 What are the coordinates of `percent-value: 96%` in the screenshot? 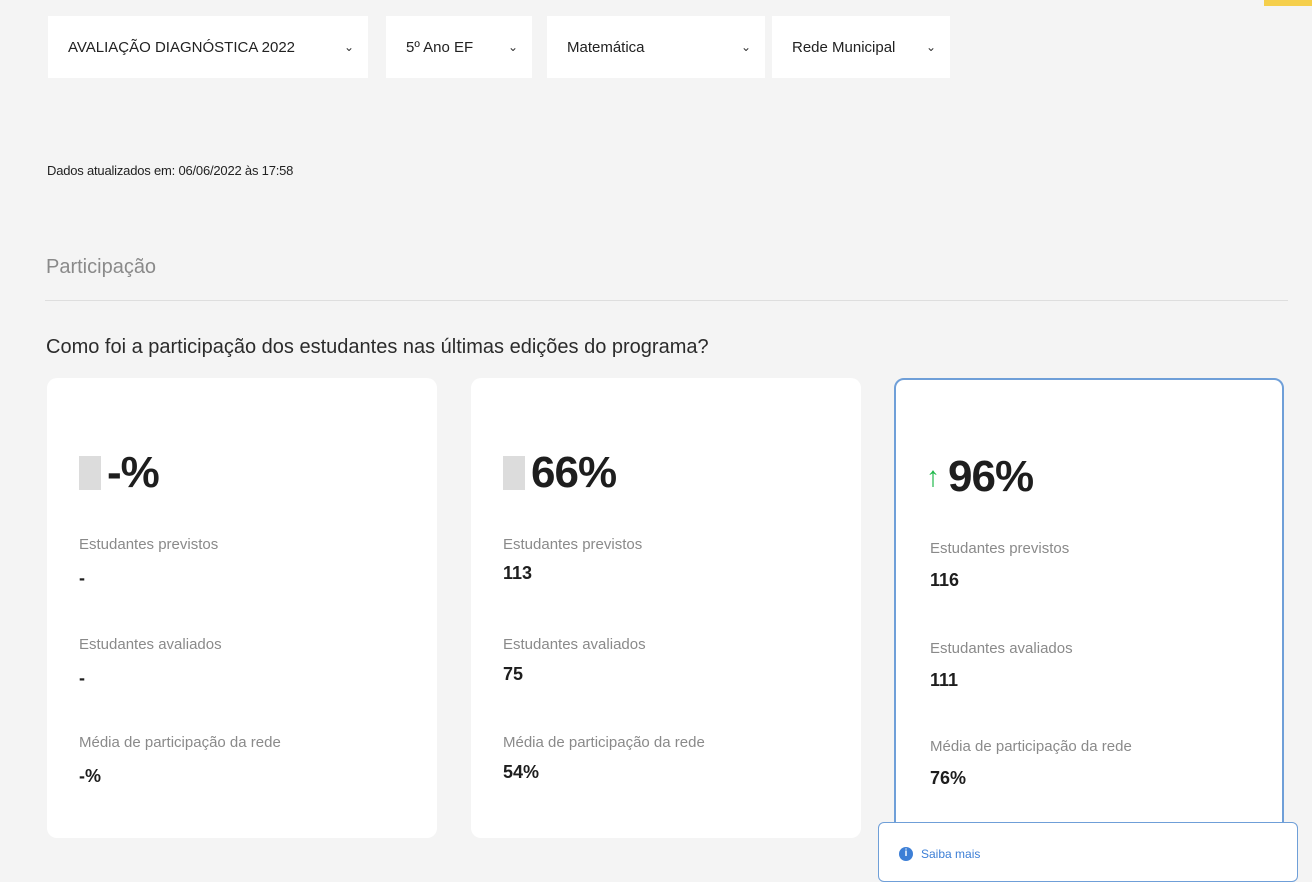 It's located at (991, 476).